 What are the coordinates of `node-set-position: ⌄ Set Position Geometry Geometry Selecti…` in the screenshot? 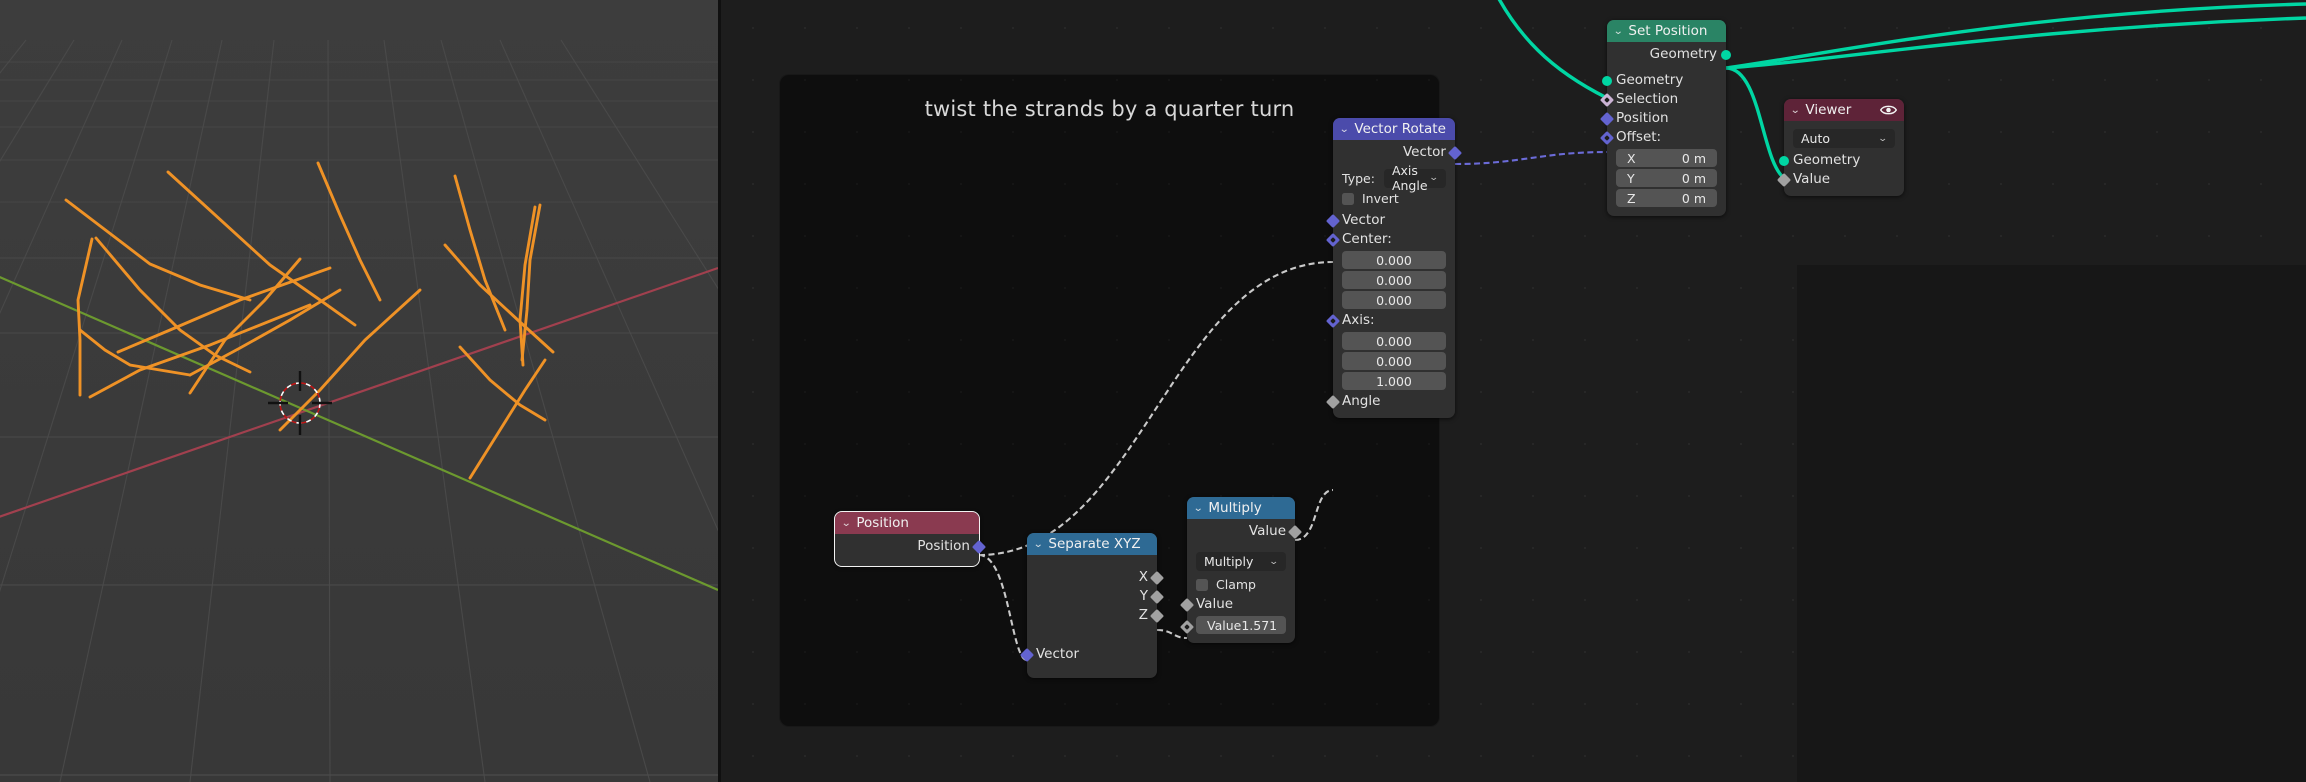 It's located at (1665, 118).